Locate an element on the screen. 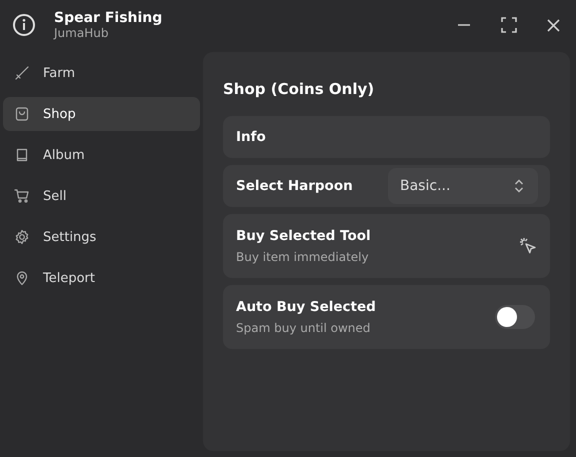 This screenshot has width=576, height=457. chevron-up-down-icon is located at coordinates (519, 186).